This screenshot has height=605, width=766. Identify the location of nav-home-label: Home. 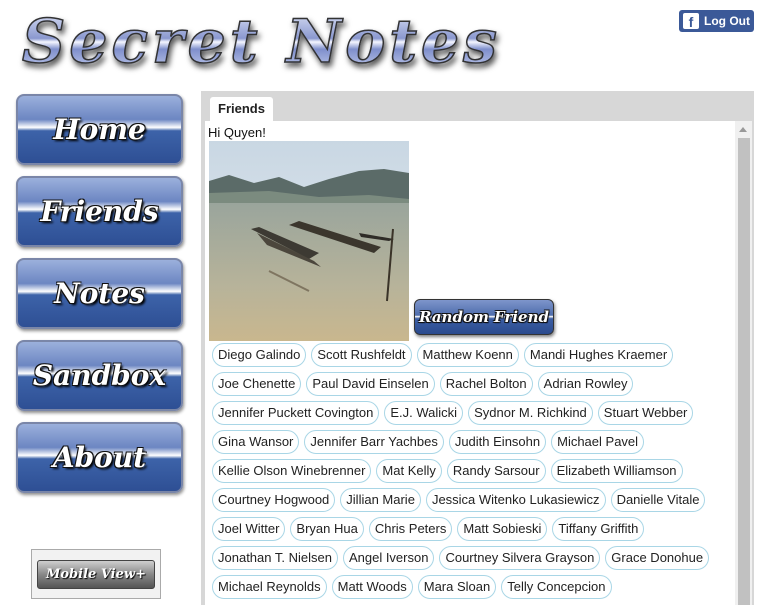
(99, 129).